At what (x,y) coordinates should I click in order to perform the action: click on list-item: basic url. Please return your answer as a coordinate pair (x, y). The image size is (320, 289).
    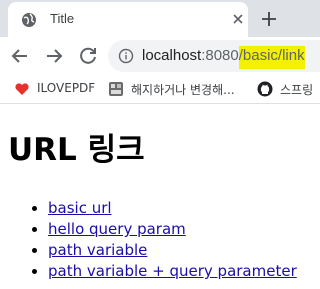
    Looking at the image, I should click on (172, 208).